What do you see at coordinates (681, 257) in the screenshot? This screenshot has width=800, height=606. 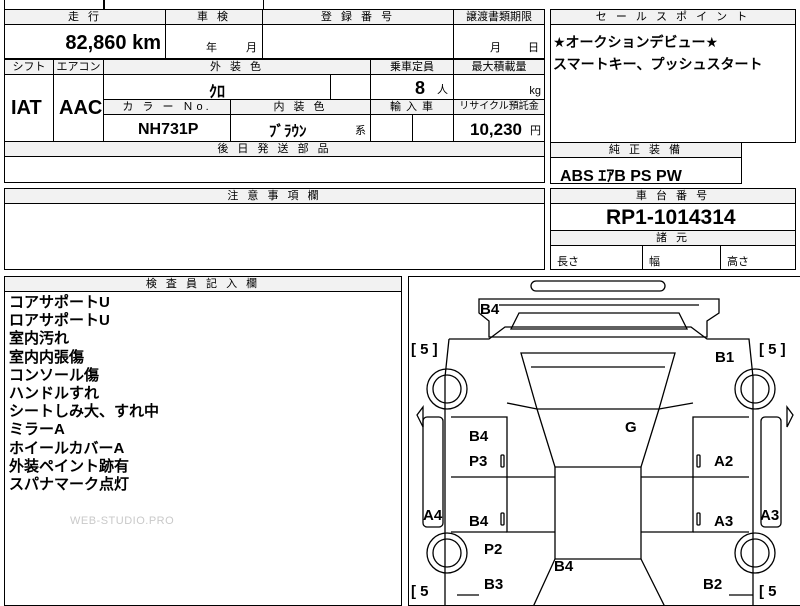 I see `width-cell: 幅` at bounding box center [681, 257].